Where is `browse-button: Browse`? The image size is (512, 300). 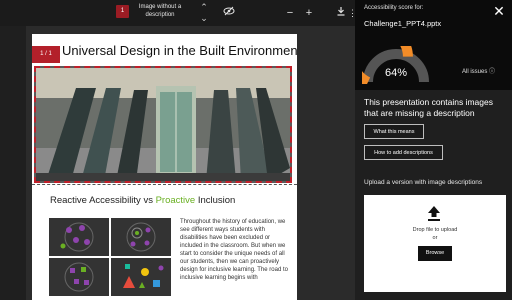
browse-button: Browse is located at coordinates (435, 253).